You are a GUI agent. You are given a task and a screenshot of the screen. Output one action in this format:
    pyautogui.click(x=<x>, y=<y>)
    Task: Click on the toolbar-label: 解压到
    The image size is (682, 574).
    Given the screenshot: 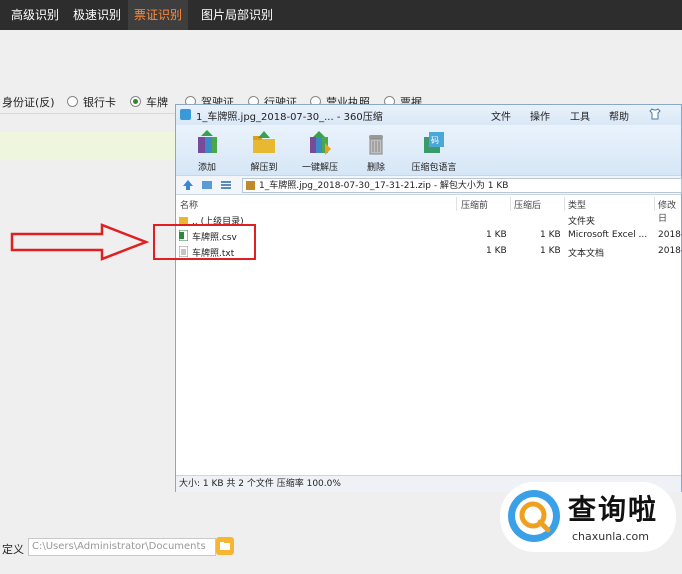 What is the action you would take?
    pyautogui.click(x=264, y=168)
    